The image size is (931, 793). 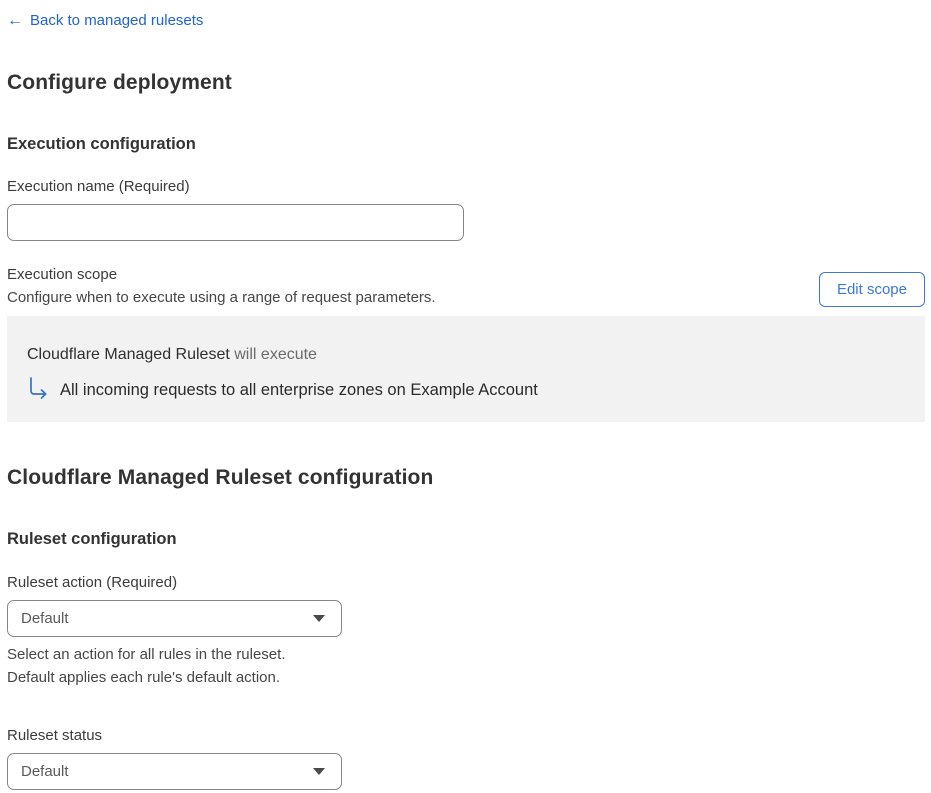 I want to click on ruleset-status-label: Ruleset status, so click(x=55, y=735).